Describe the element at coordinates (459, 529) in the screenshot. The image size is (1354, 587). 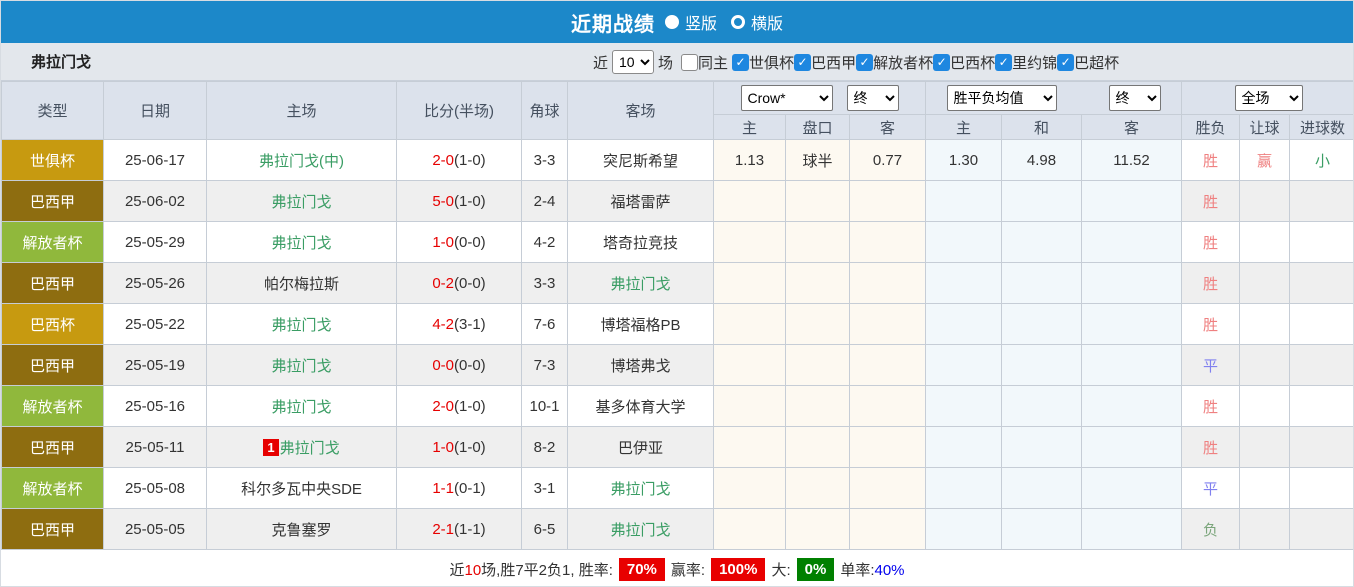
I see `score-cell: 2-1(1-1)` at that location.